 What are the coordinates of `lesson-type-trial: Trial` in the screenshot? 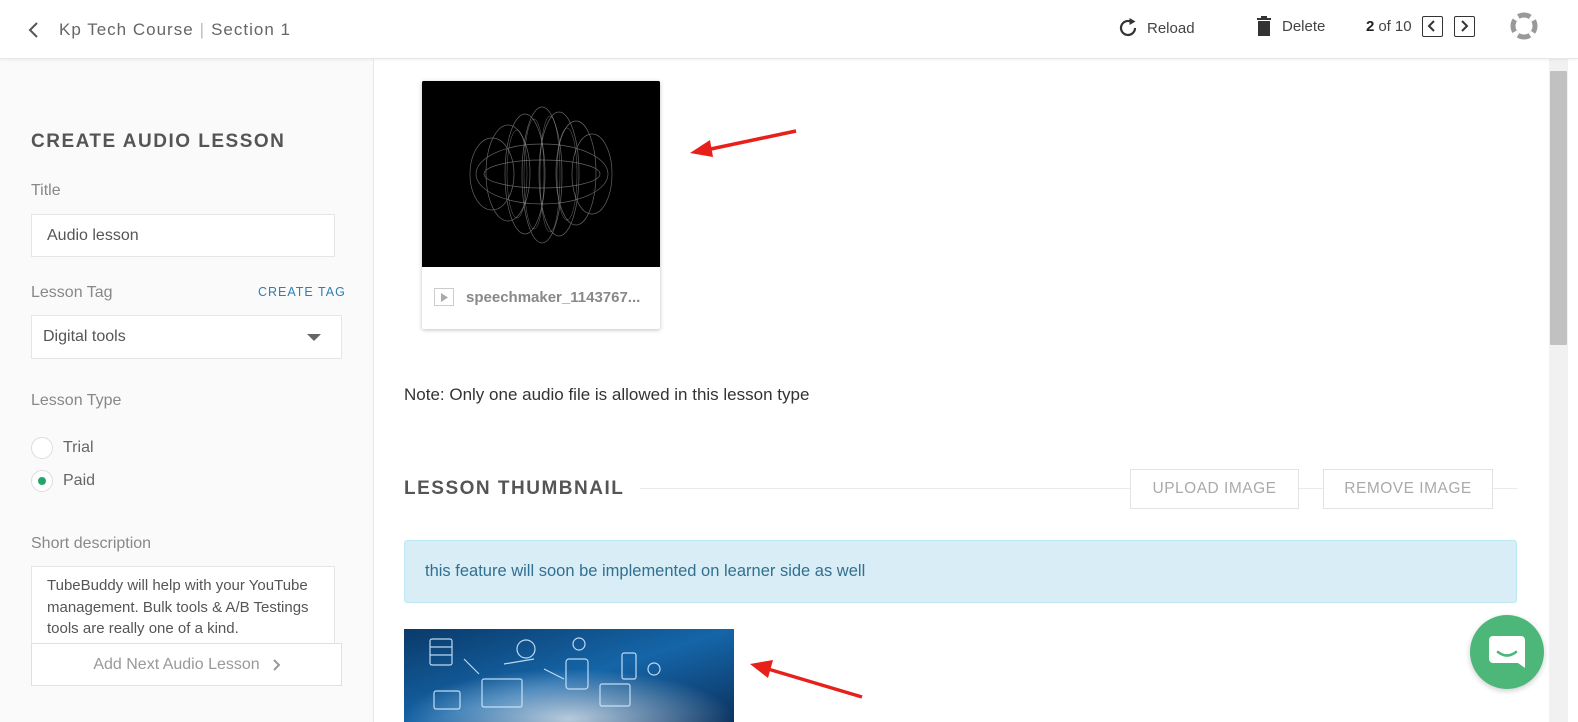 It's located at (62, 448).